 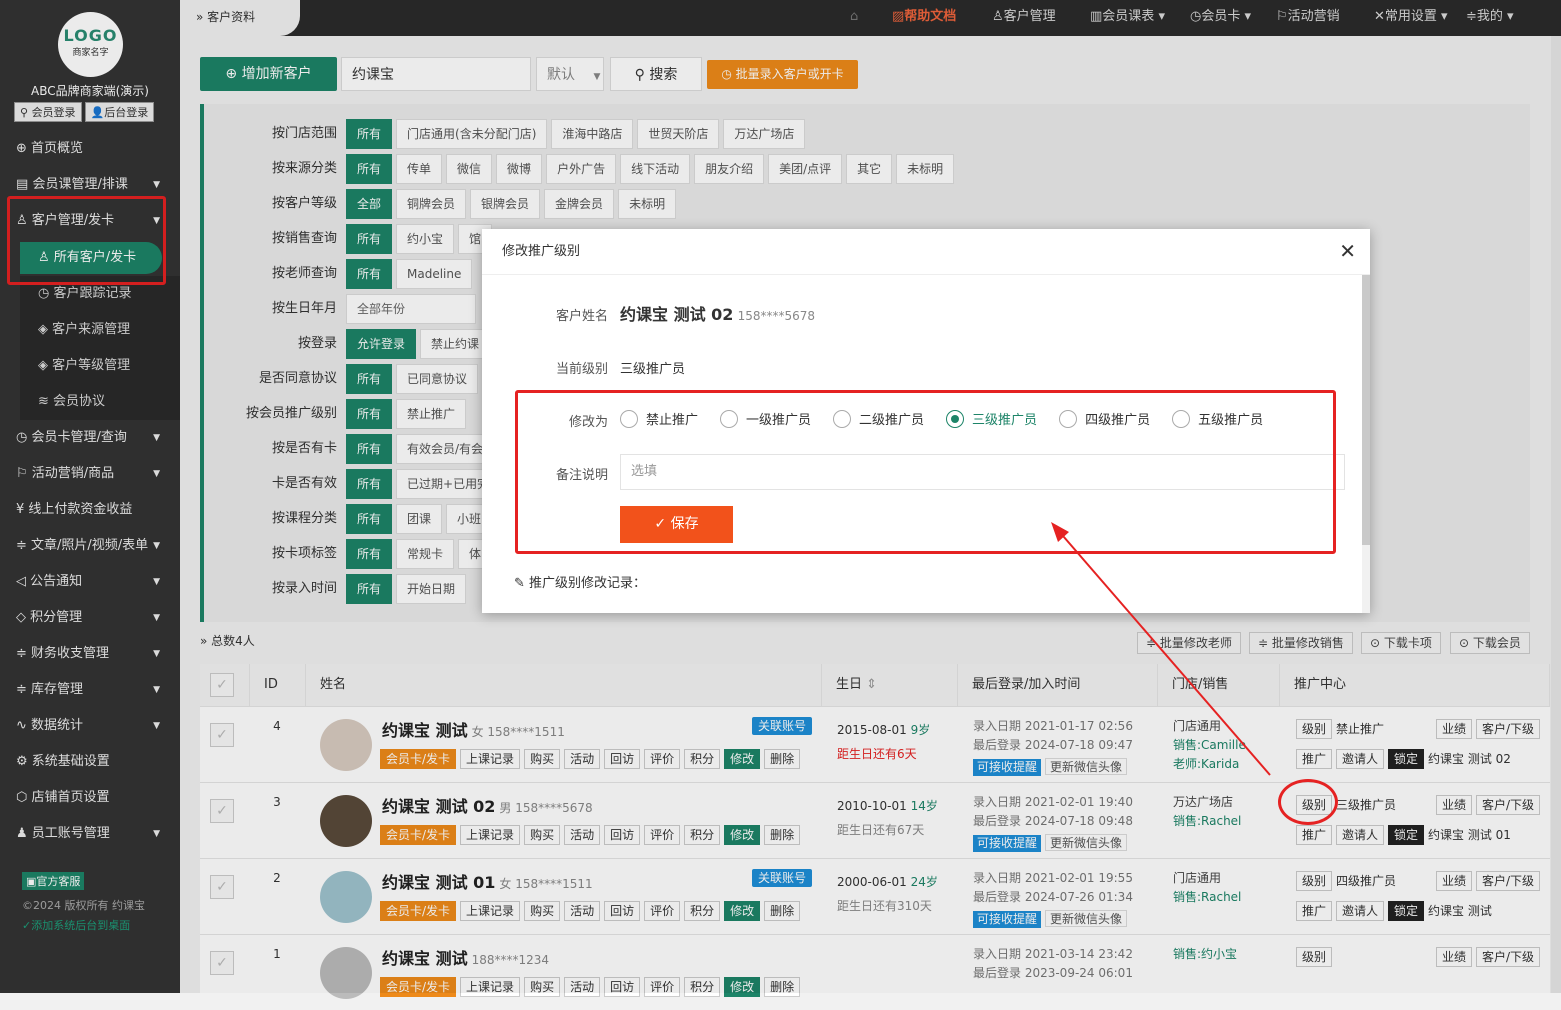 I want to click on customer-name-label: 客户姓名, so click(x=581, y=316).